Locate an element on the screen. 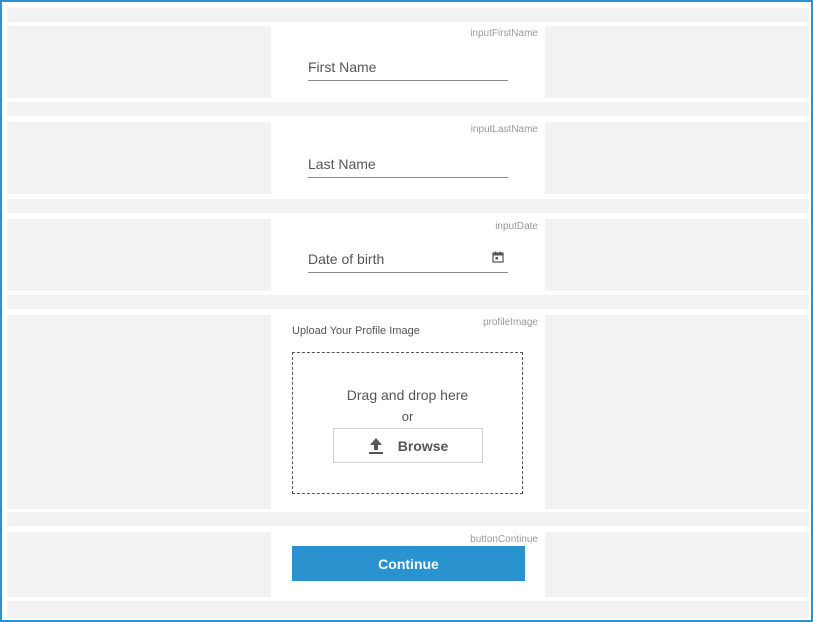  first-name-panel: inputFirstName First Name is located at coordinates (408, 62).